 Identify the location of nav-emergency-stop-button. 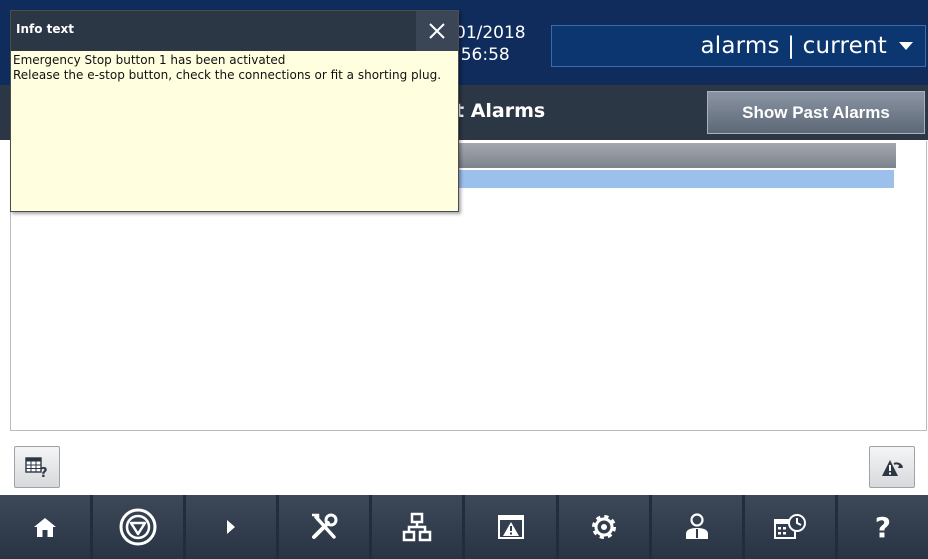
(138, 527).